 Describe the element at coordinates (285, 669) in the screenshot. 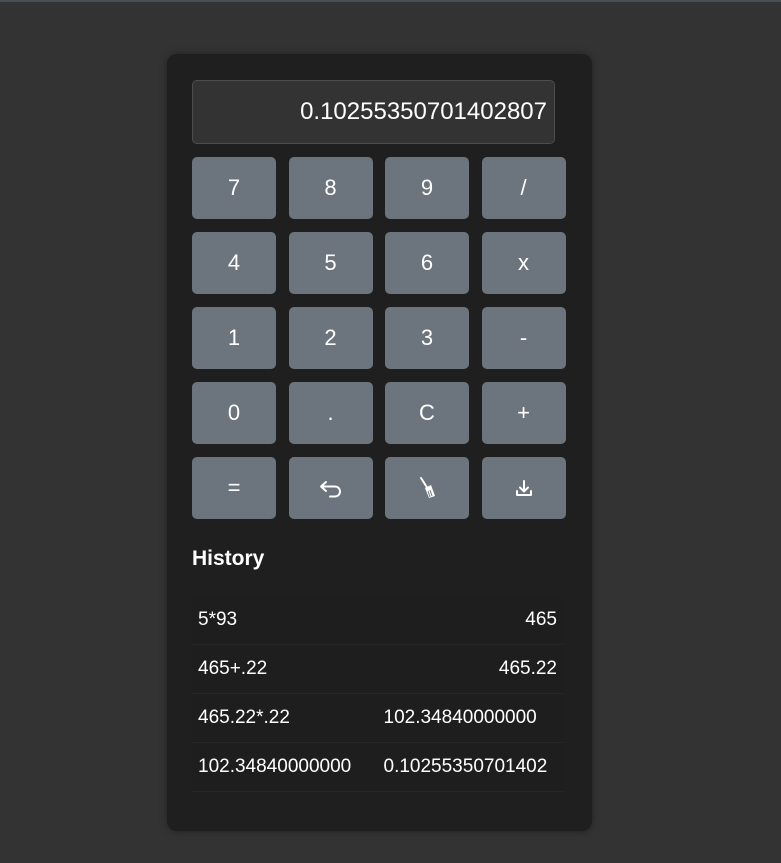

I see `history-expression: 465+.22` at that location.